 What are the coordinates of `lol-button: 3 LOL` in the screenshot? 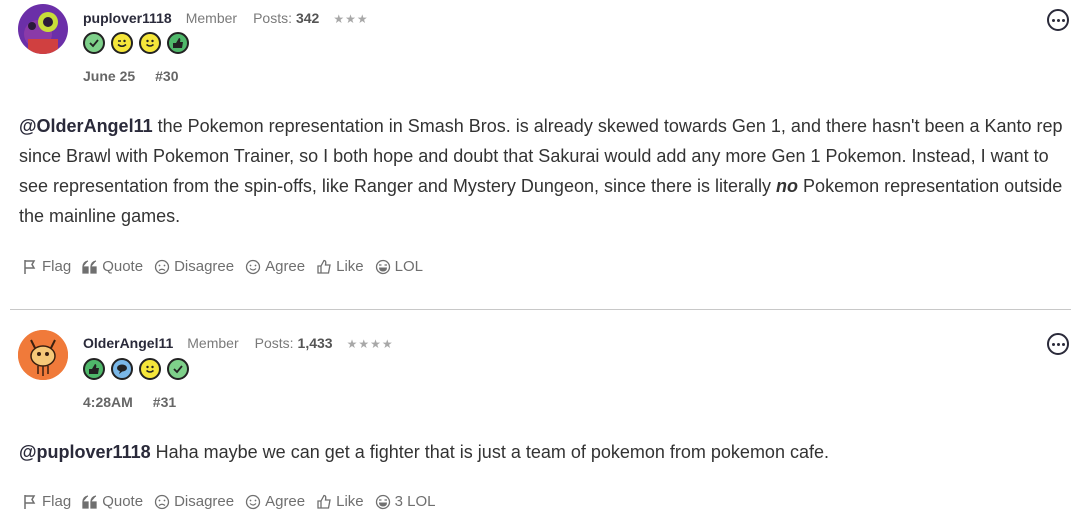 It's located at (405, 501).